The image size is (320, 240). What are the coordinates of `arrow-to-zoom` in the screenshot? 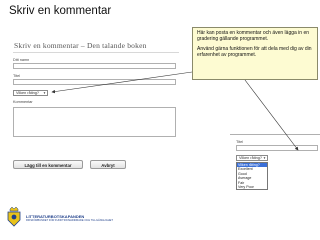 It's located at (271, 115).